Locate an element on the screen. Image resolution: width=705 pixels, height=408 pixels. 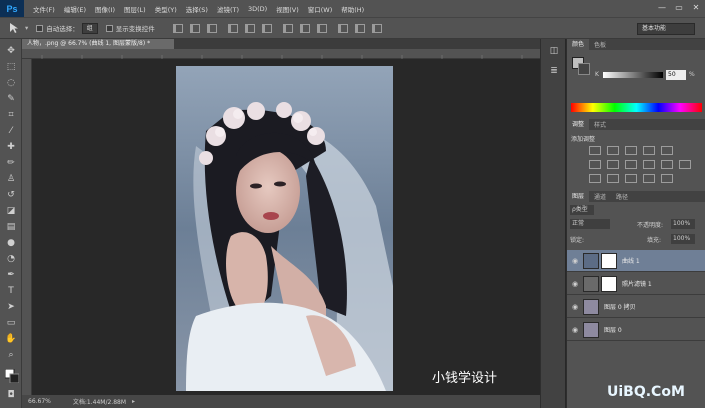
posterize-adjust-icon is located at coordinates (613, 178).